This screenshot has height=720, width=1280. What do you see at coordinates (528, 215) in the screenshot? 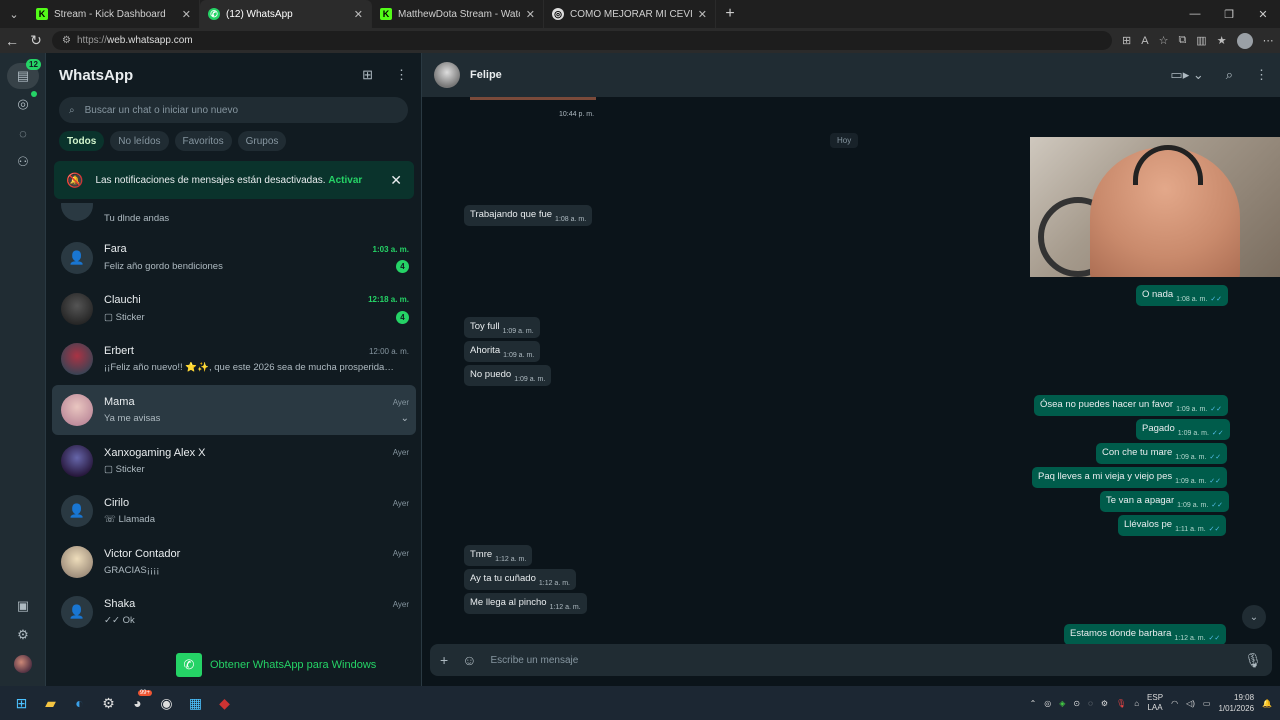
I see `incoming-message: Trabajando que fue 1:08 a. m.` at bounding box center [528, 215].